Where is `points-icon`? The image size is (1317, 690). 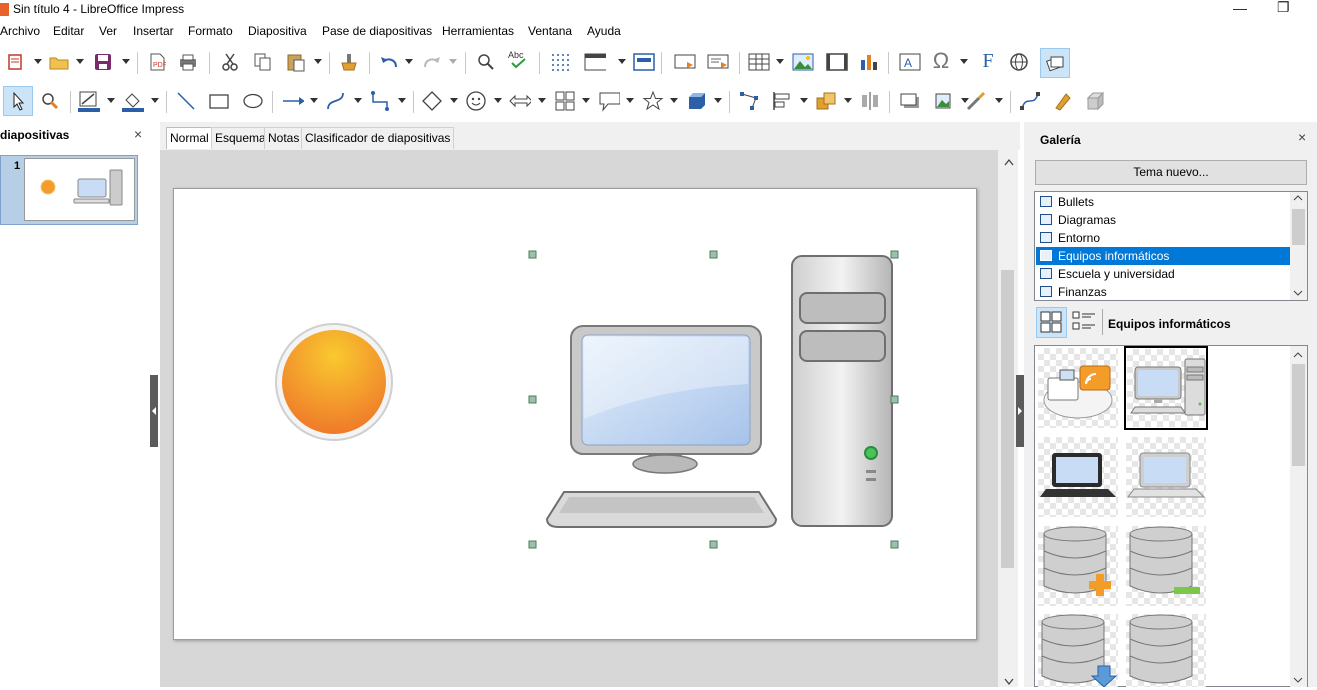
points-icon is located at coordinates (749, 101).